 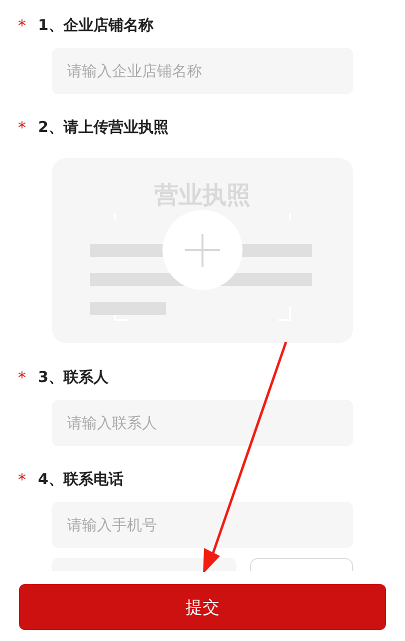 I want to click on input-field: 请输入企业店铺名称, so click(x=202, y=71).